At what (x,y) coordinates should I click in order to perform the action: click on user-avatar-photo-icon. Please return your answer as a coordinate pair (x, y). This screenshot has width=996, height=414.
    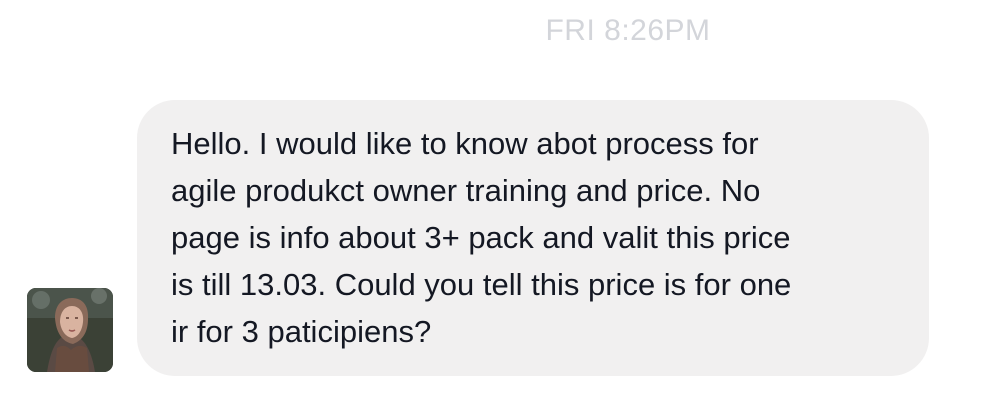
    Looking at the image, I should click on (70, 330).